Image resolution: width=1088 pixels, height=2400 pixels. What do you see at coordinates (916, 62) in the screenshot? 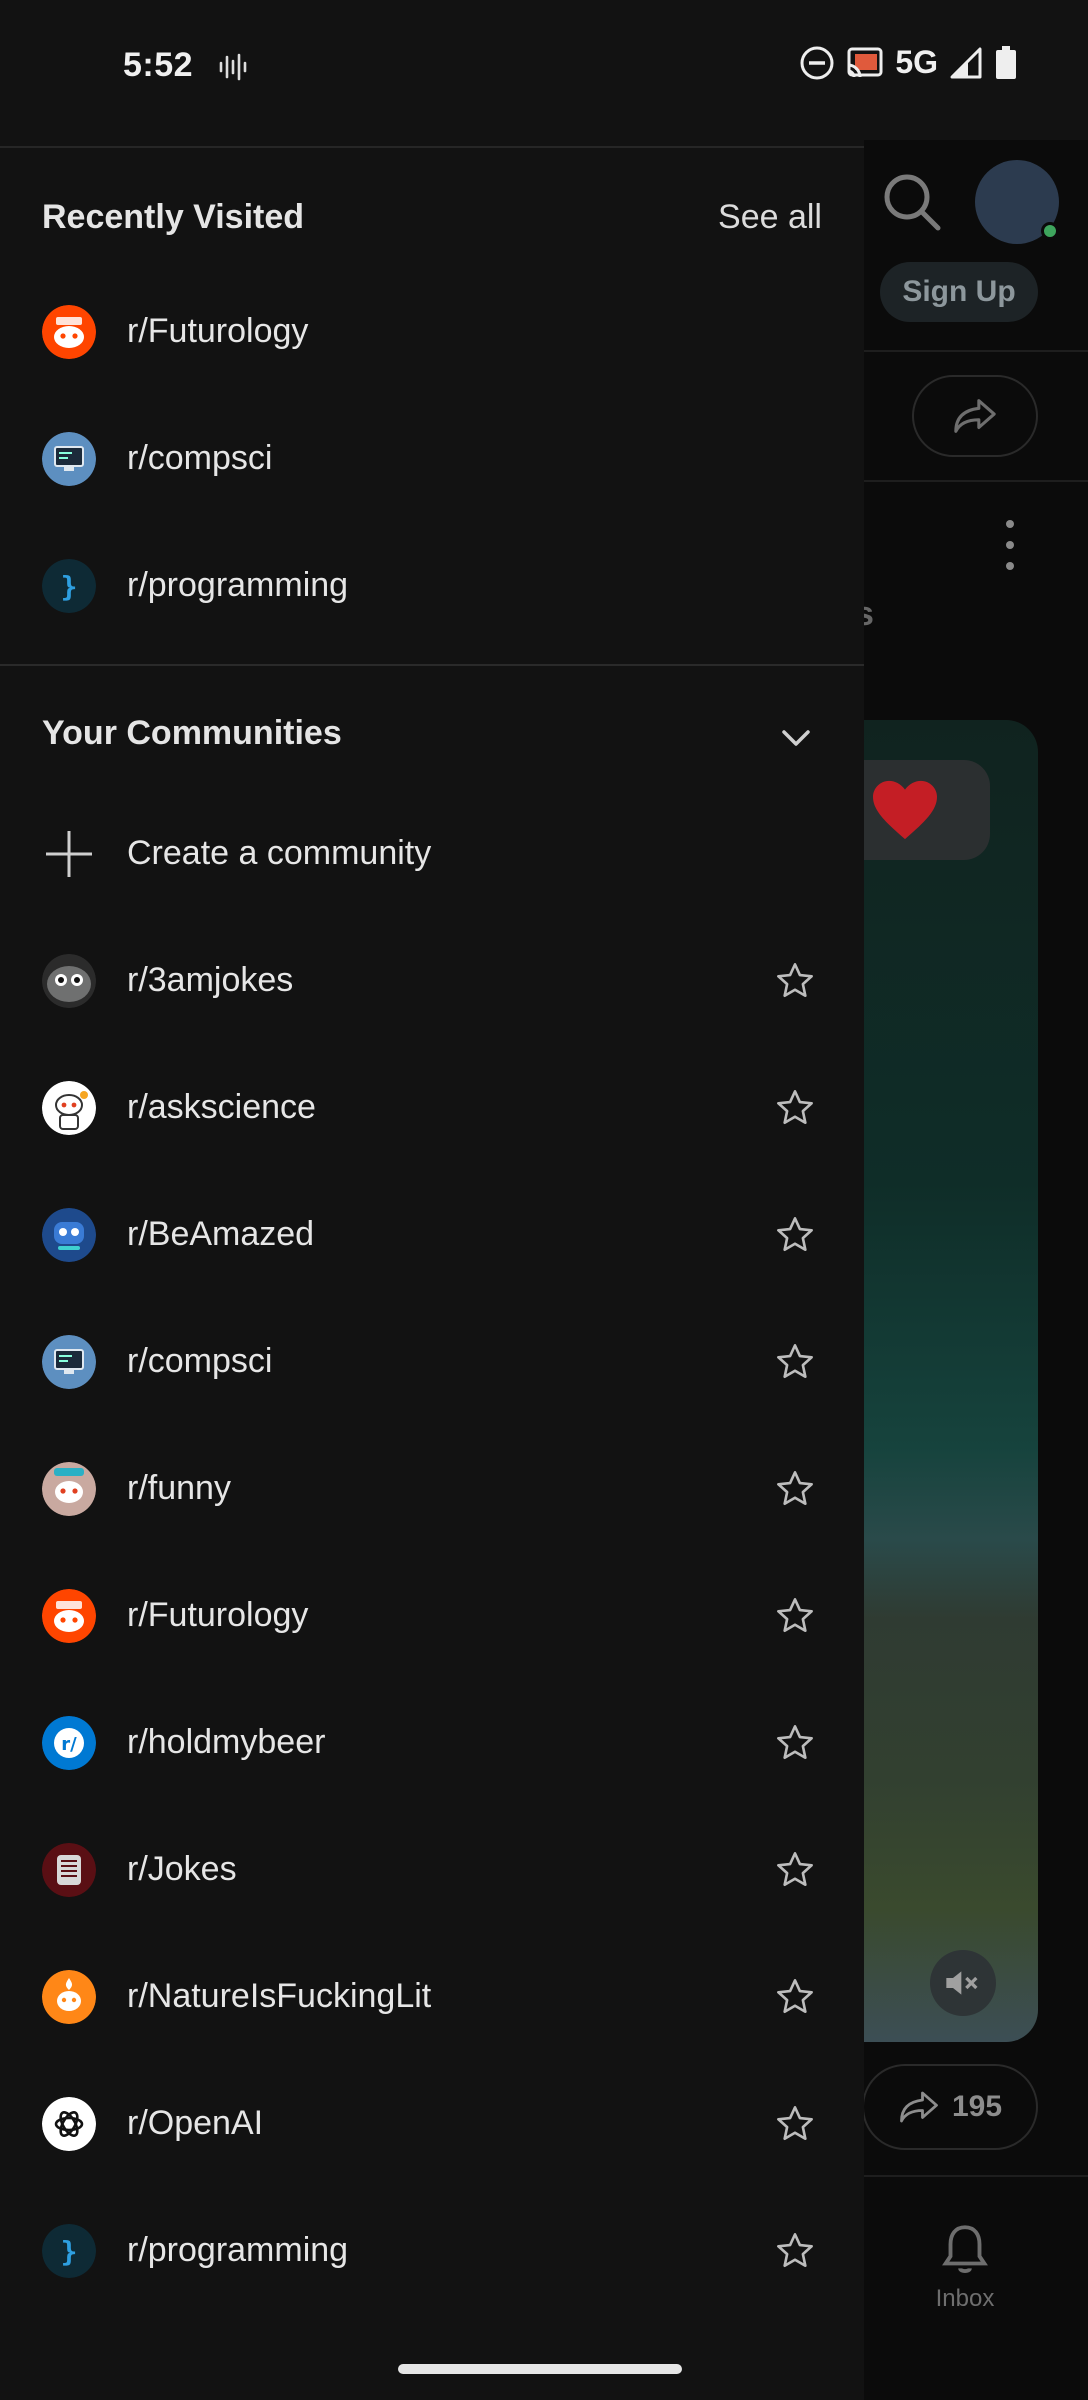
I see `network-type: 5G` at bounding box center [916, 62].